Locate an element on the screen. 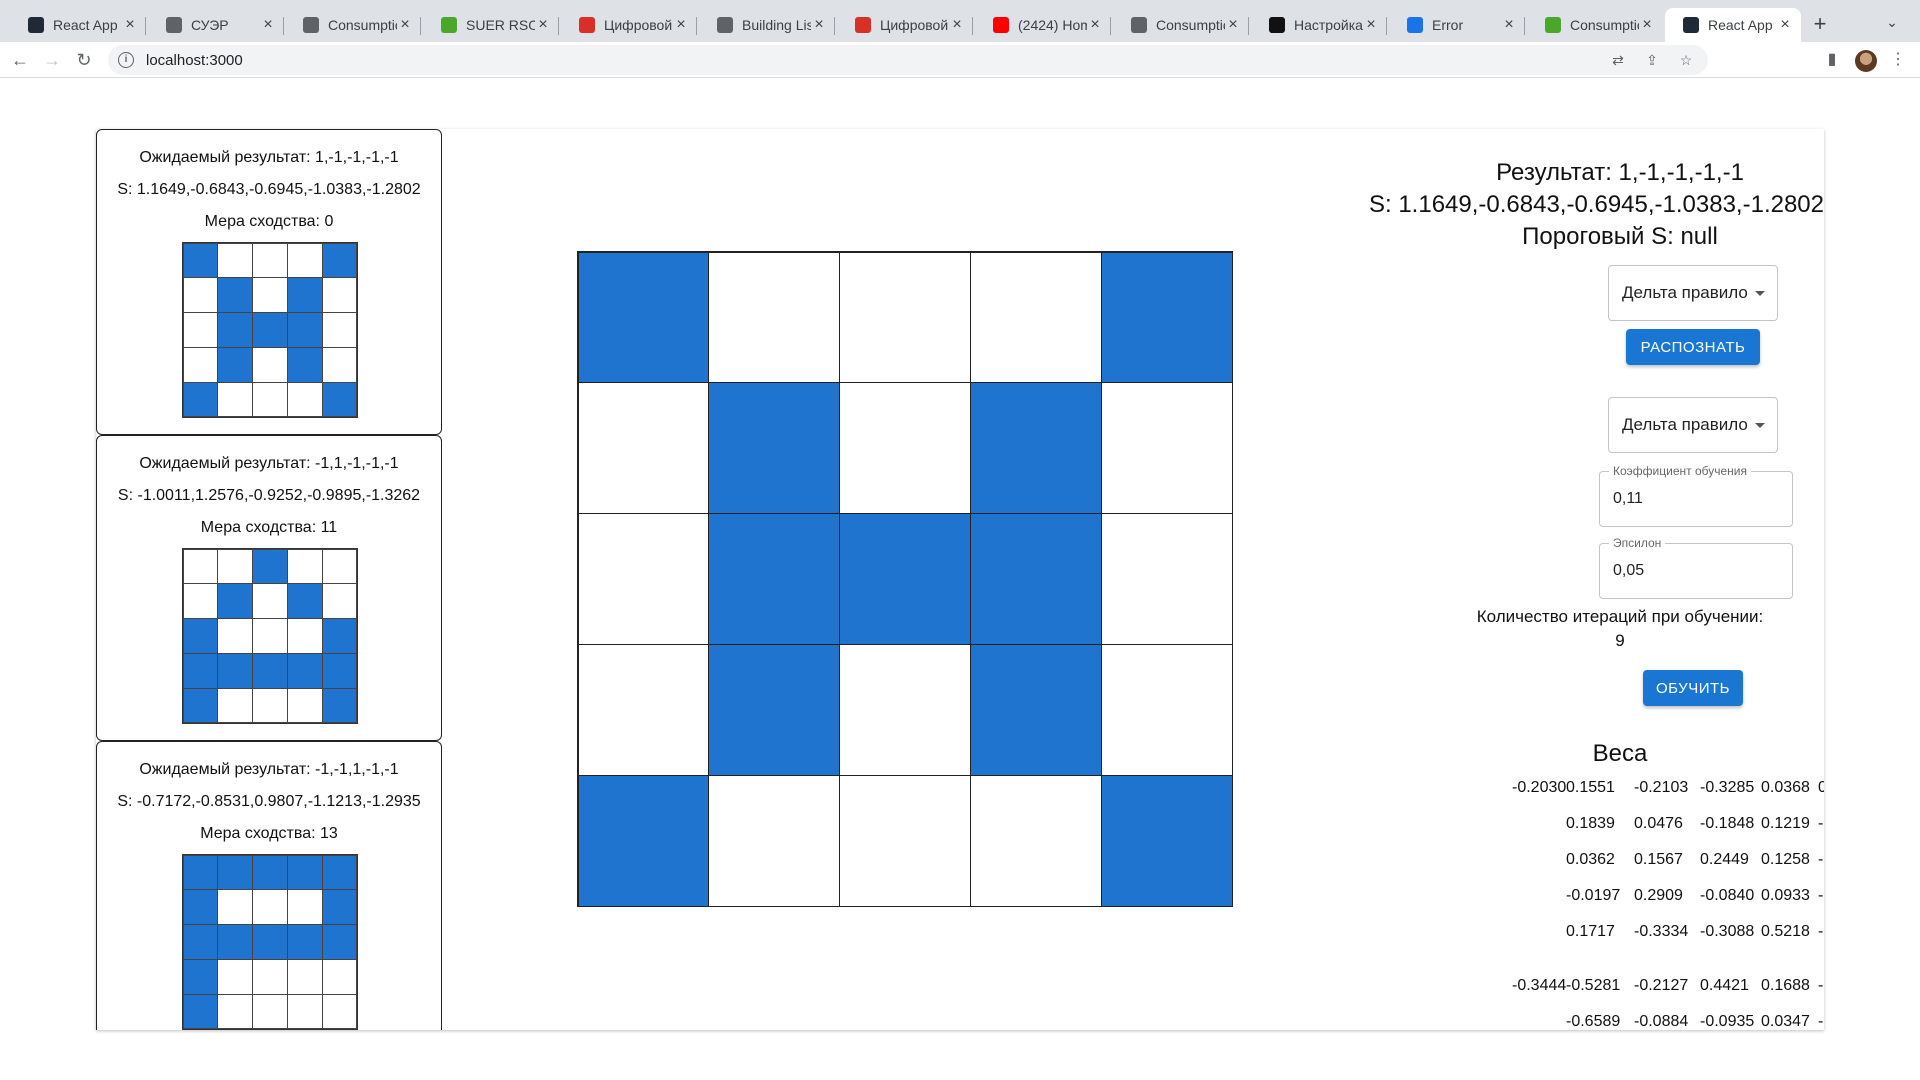 The image size is (1920, 1080). train-rule-select: Дельта правило is located at coordinates (1693, 425).